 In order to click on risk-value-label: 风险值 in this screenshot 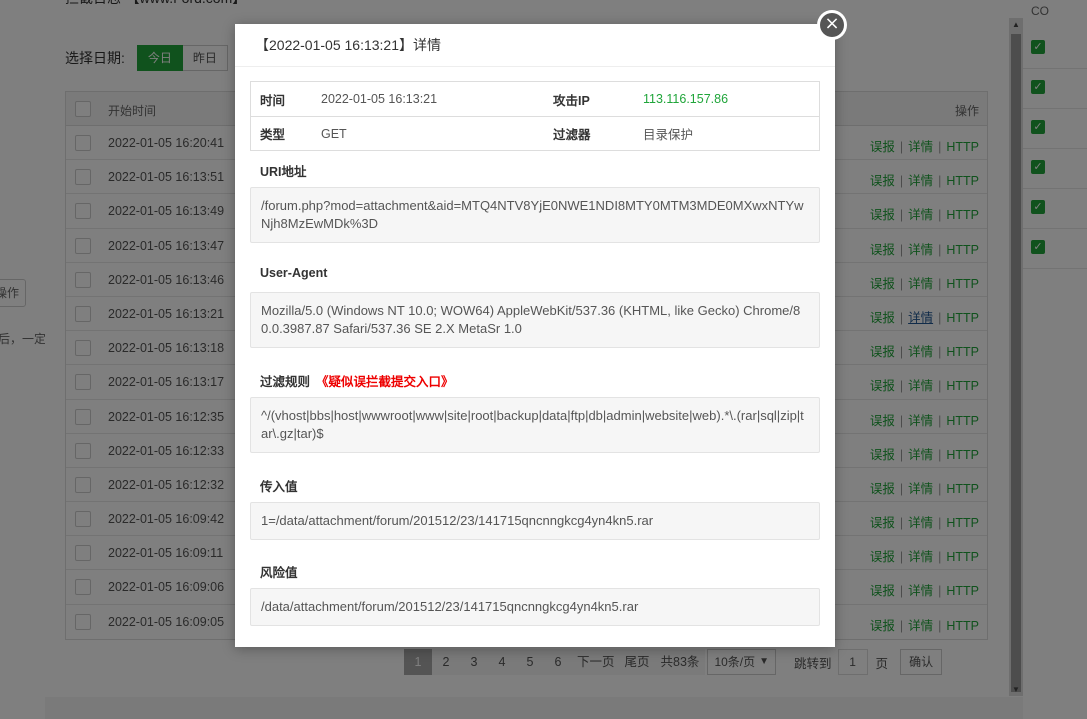, I will do `click(279, 573)`.